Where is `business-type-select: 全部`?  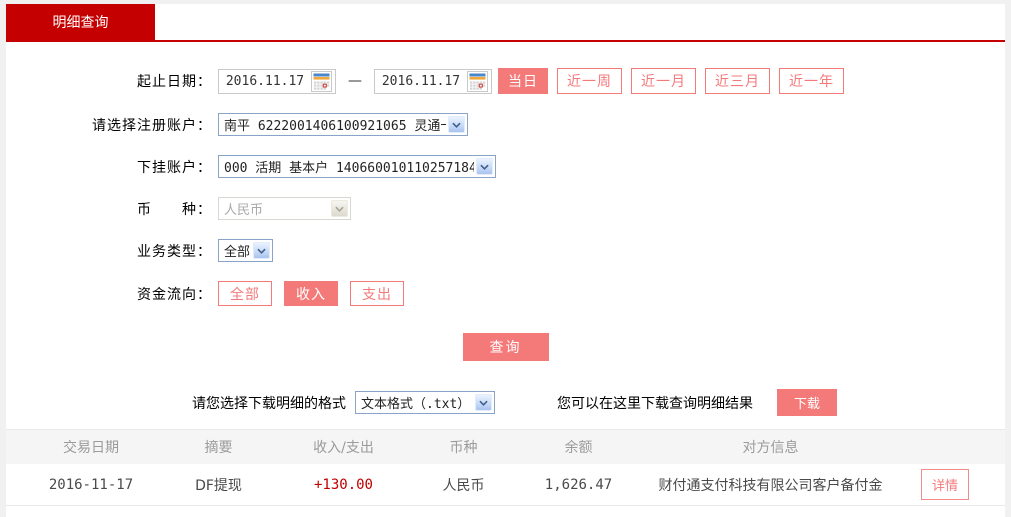 business-type-select: 全部 is located at coordinates (245, 250).